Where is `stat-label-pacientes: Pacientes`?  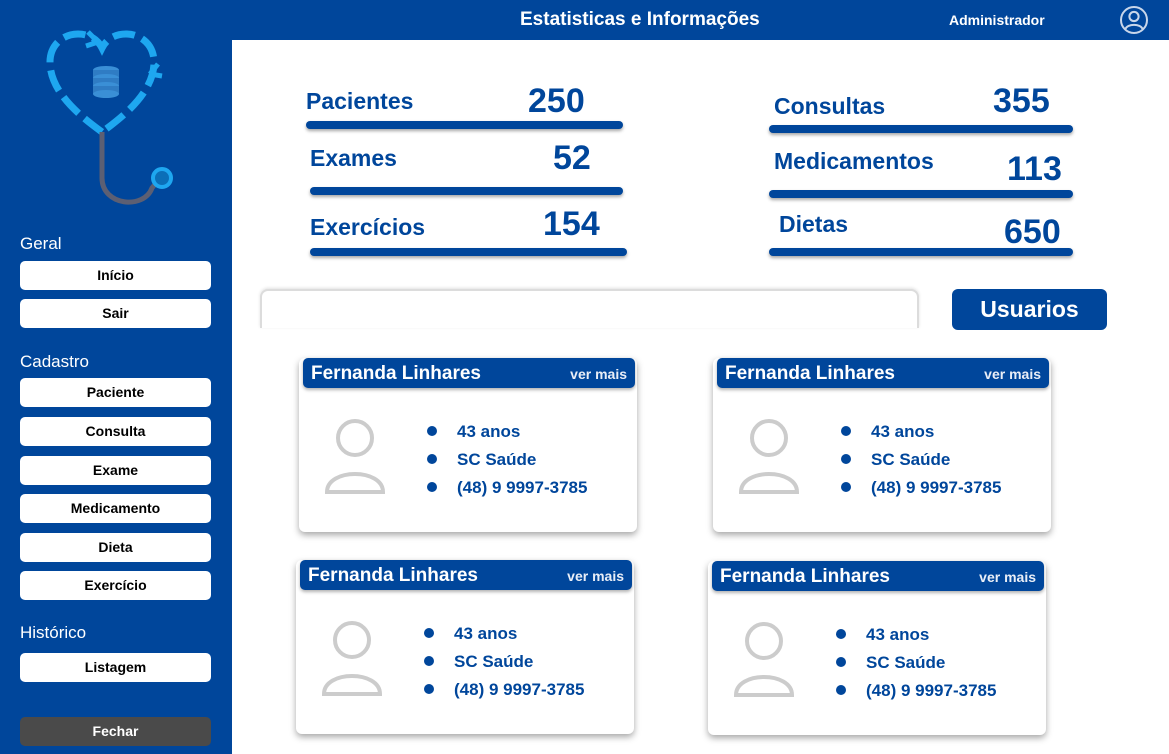
stat-label-pacientes: Pacientes is located at coordinates (360, 101).